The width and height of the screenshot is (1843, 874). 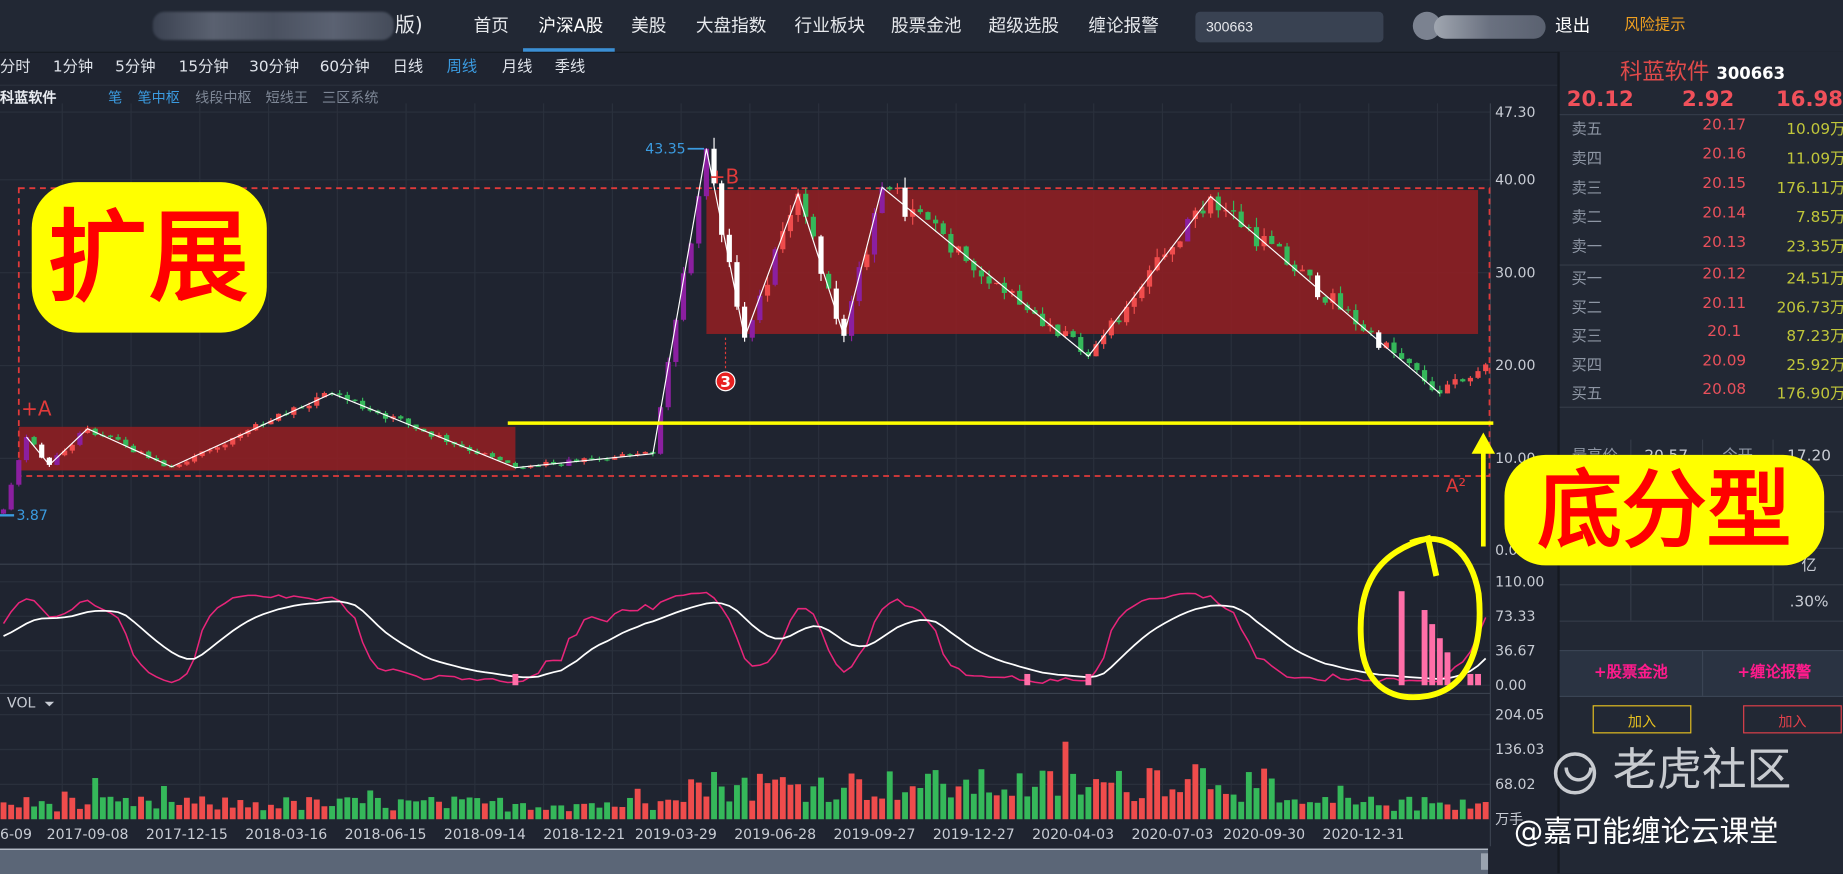 I want to click on bottom-fractal-callout: 底分型, so click(x=1664, y=510).